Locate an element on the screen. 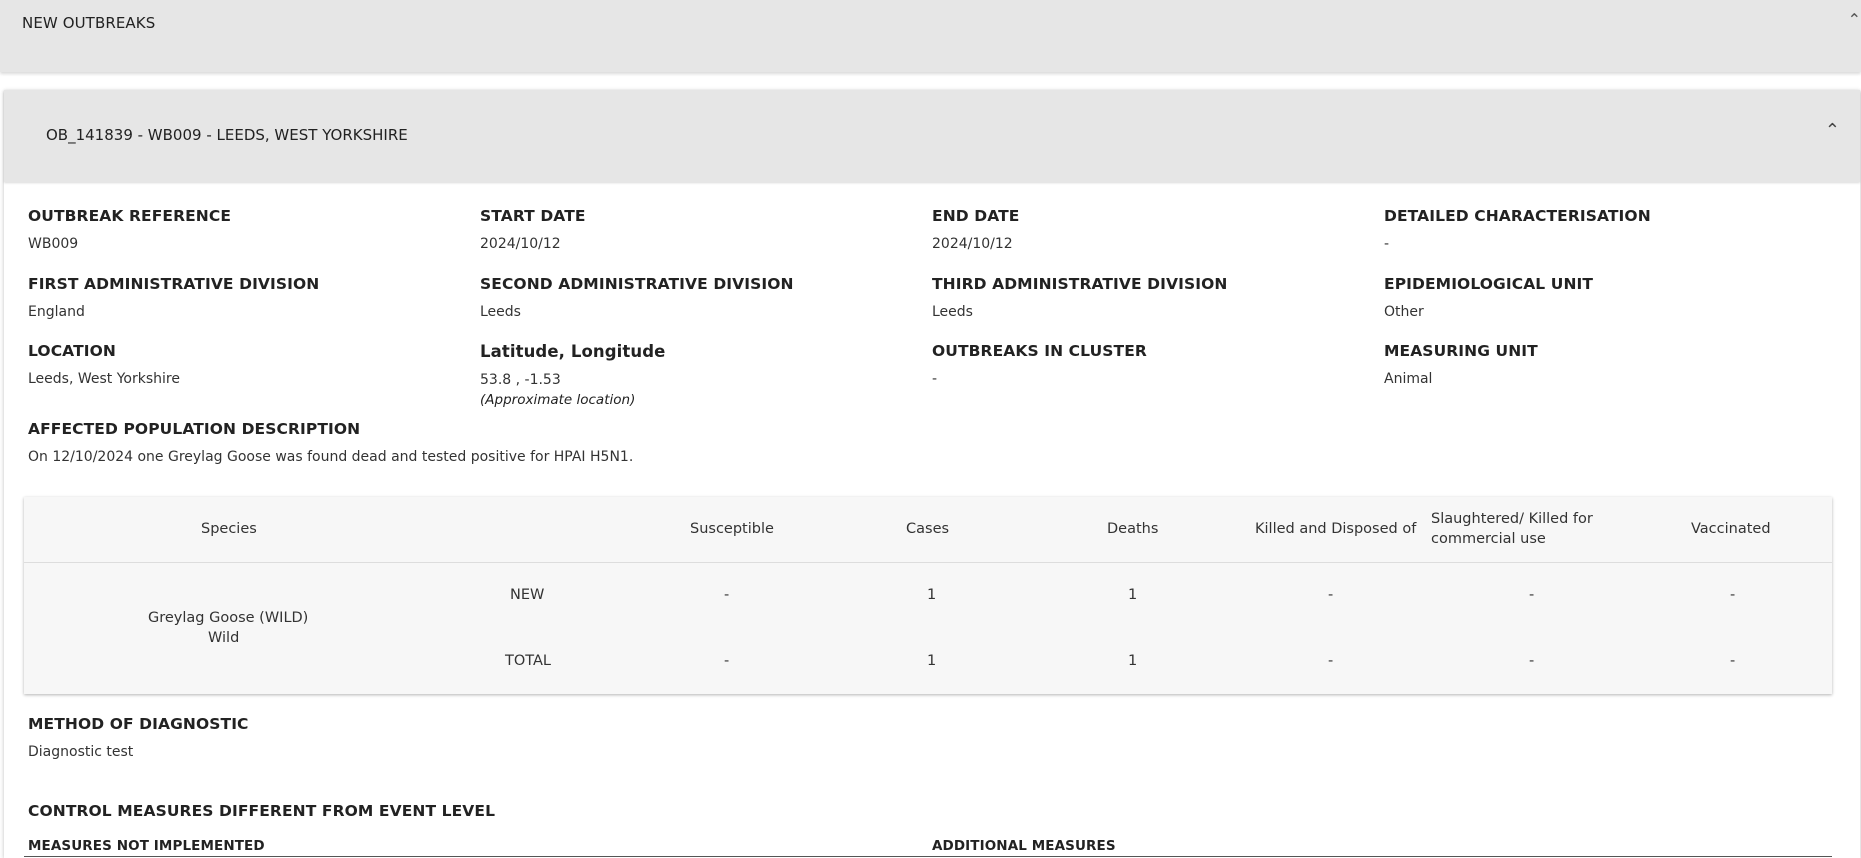 This screenshot has width=1861, height=858. header-slaughtered-line2: commercial use is located at coordinates (1488, 539).